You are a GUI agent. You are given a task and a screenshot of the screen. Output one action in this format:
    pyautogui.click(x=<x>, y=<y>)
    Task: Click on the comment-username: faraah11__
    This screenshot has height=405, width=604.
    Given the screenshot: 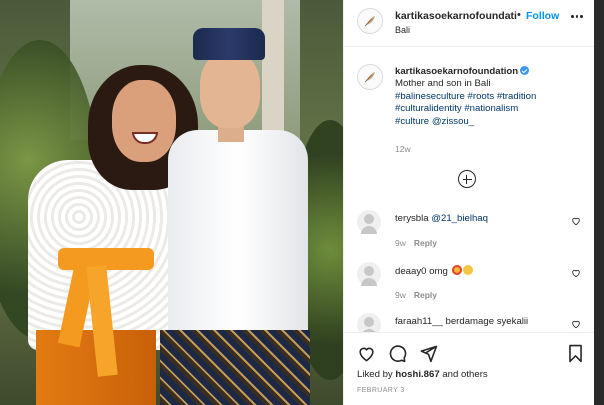 What is the action you would take?
    pyautogui.click(x=419, y=321)
    